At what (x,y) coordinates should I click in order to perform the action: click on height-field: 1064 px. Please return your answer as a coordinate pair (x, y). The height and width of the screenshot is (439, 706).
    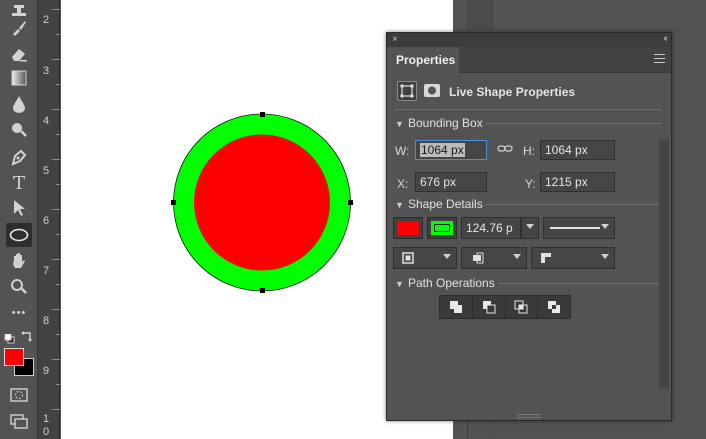
    Looking at the image, I should click on (577, 150).